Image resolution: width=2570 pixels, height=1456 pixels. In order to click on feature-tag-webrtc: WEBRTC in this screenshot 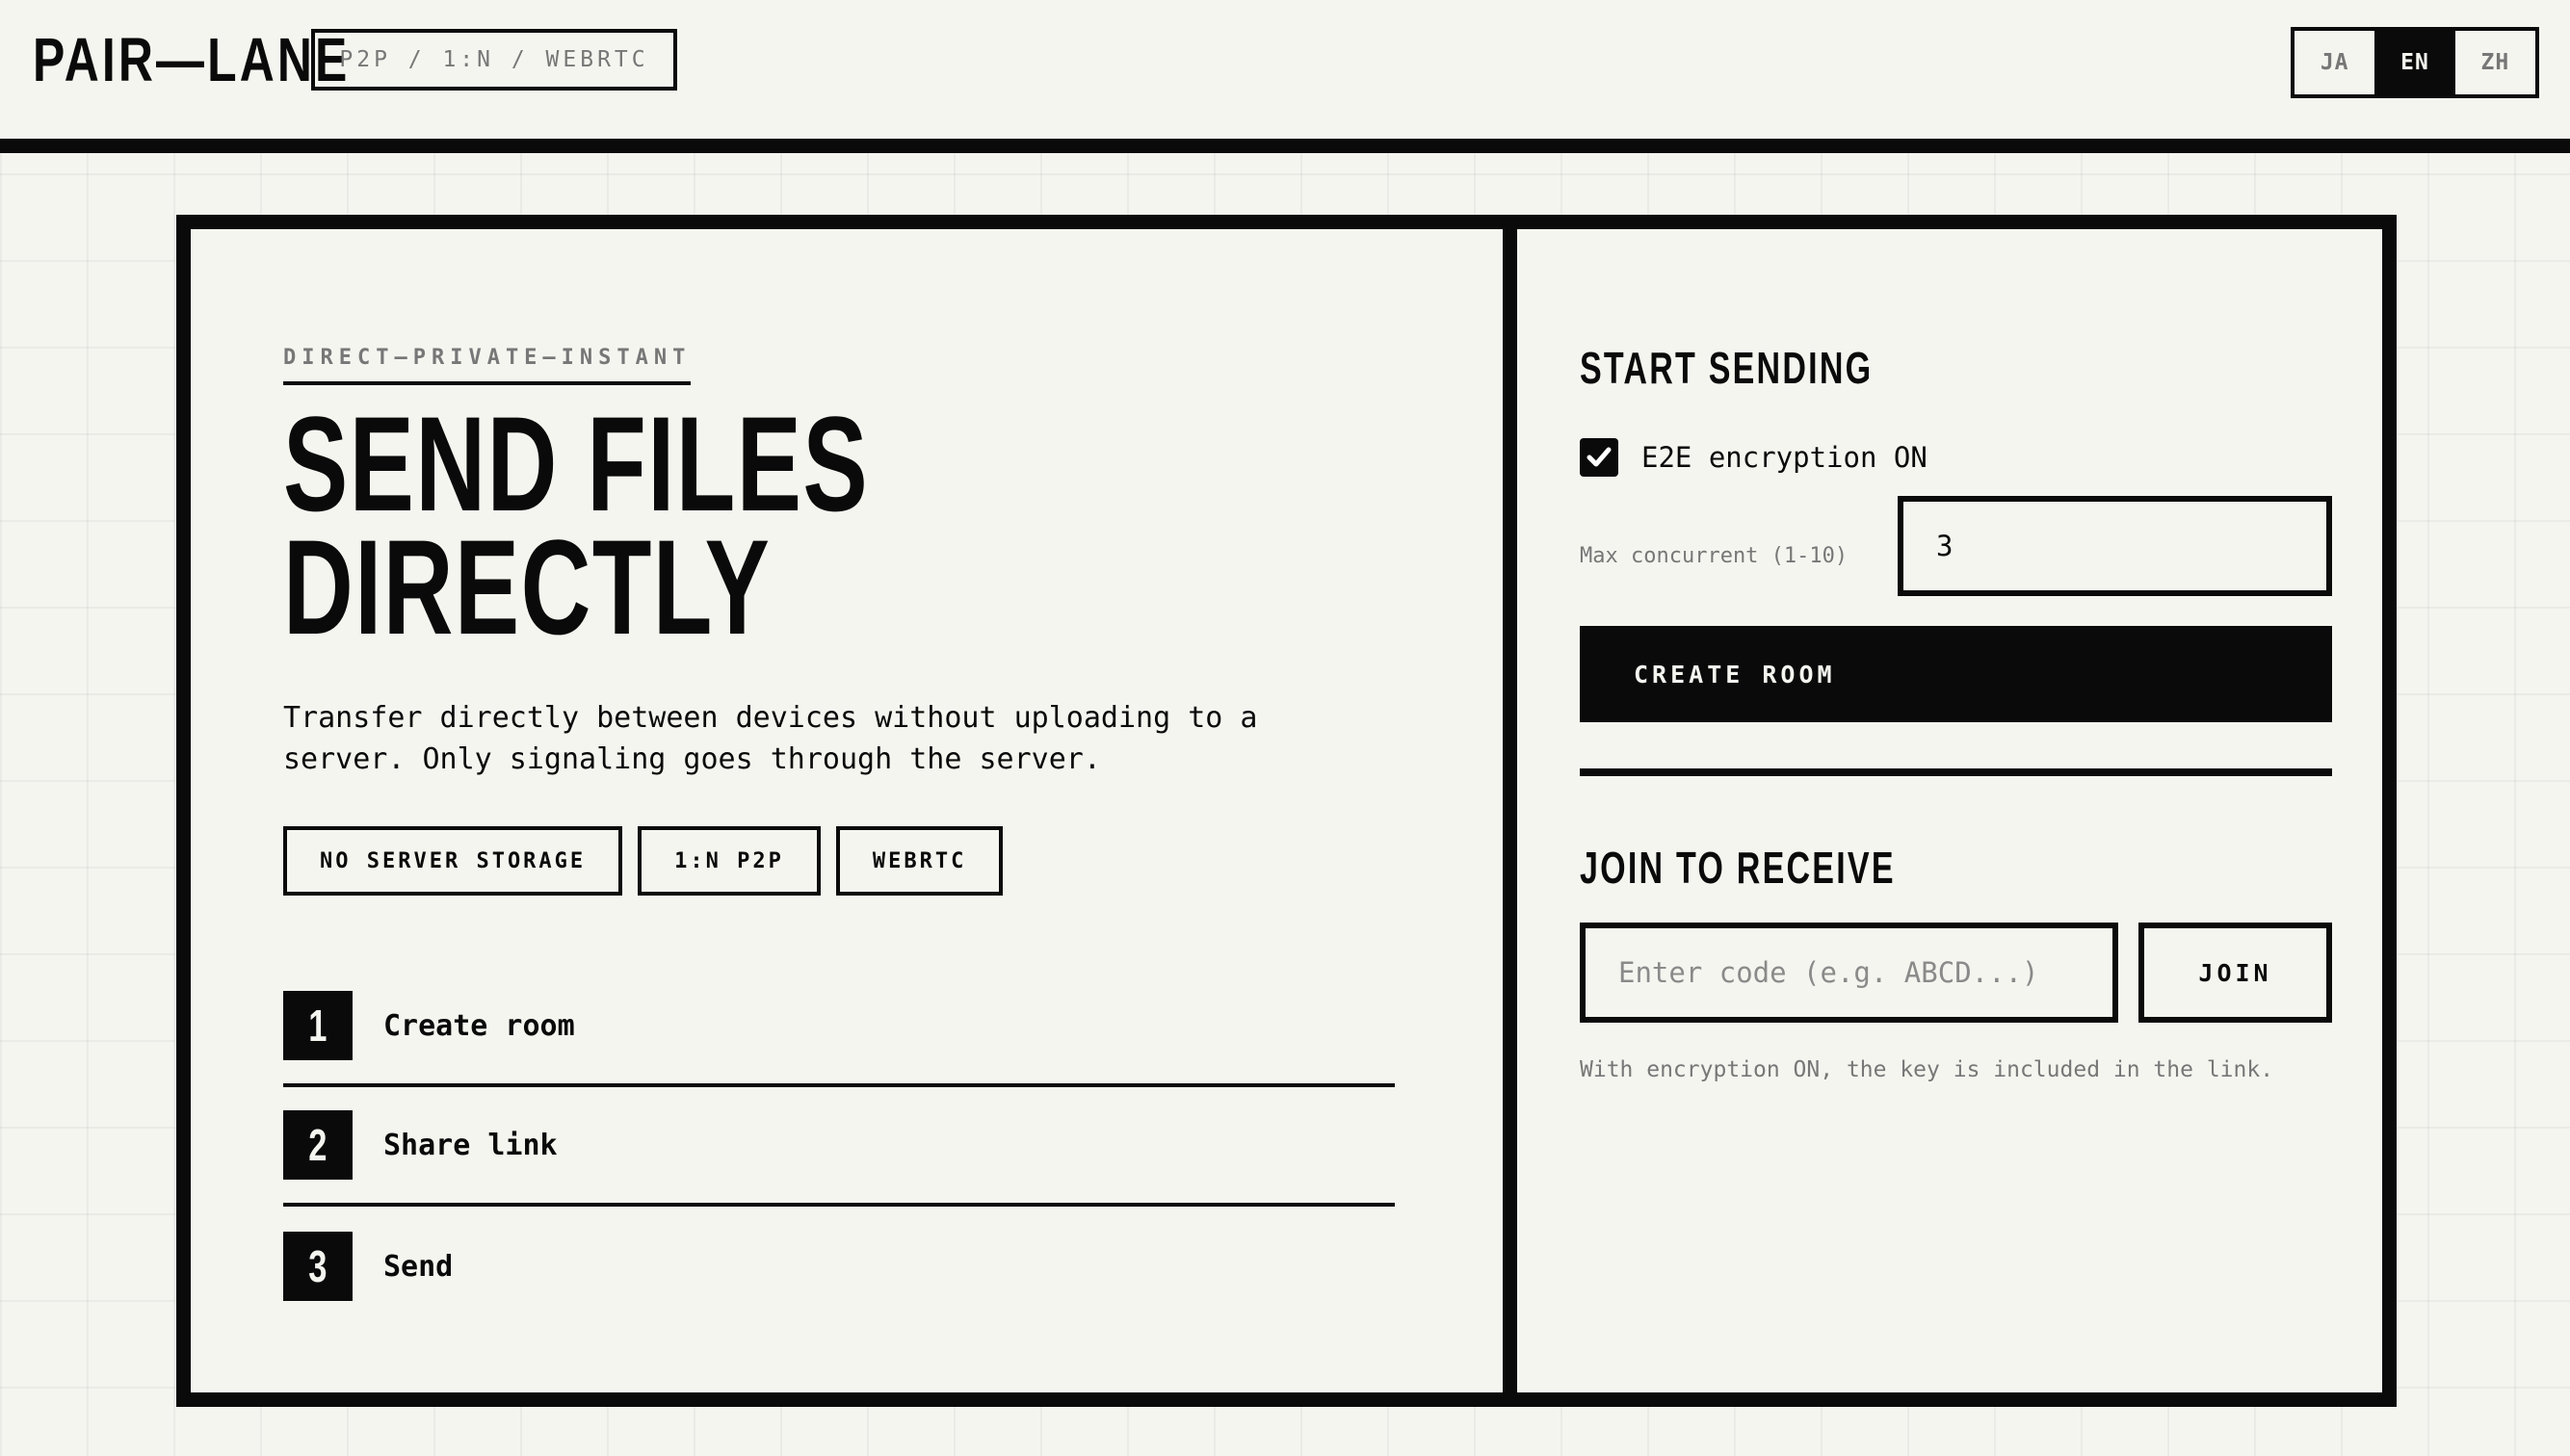, I will do `click(919, 861)`.